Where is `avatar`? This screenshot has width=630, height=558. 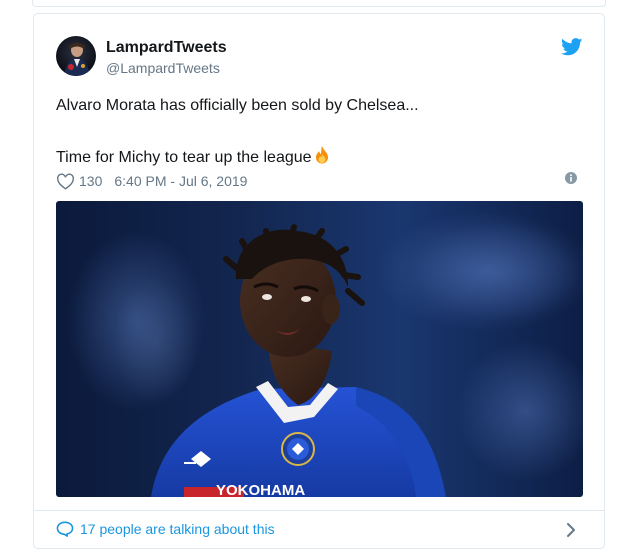
avatar is located at coordinates (76, 56).